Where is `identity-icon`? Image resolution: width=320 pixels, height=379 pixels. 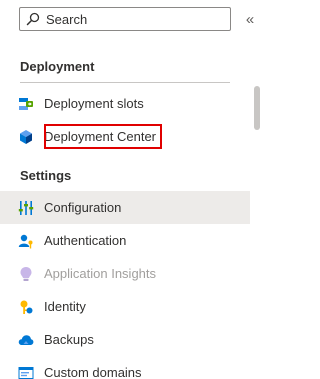 identity-icon is located at coordinates (26, 307).